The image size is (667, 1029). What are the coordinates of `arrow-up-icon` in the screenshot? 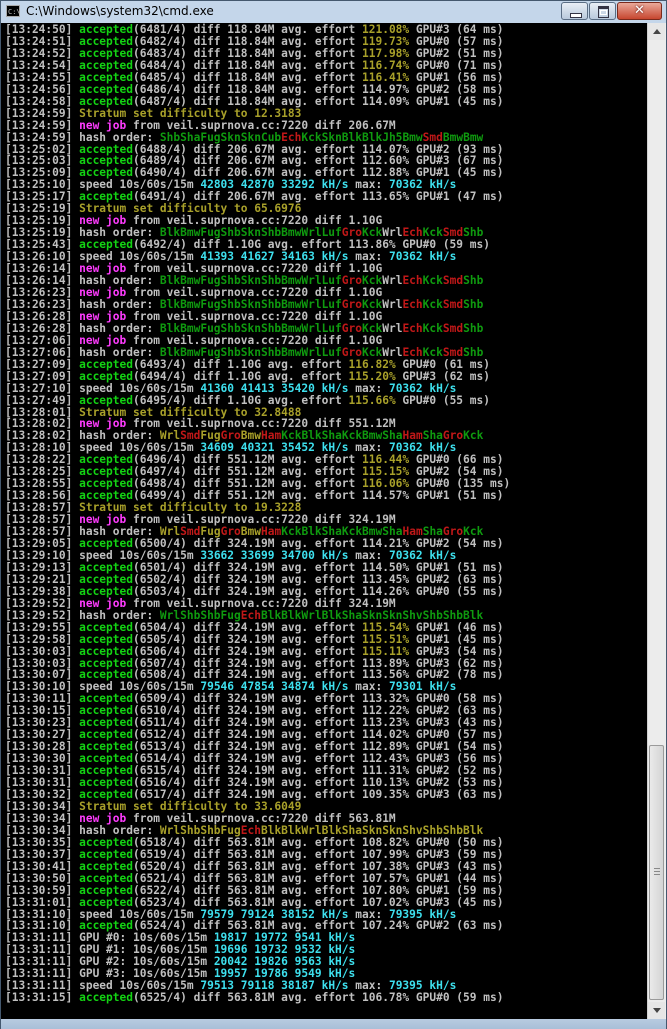 It's located at (657, 31).